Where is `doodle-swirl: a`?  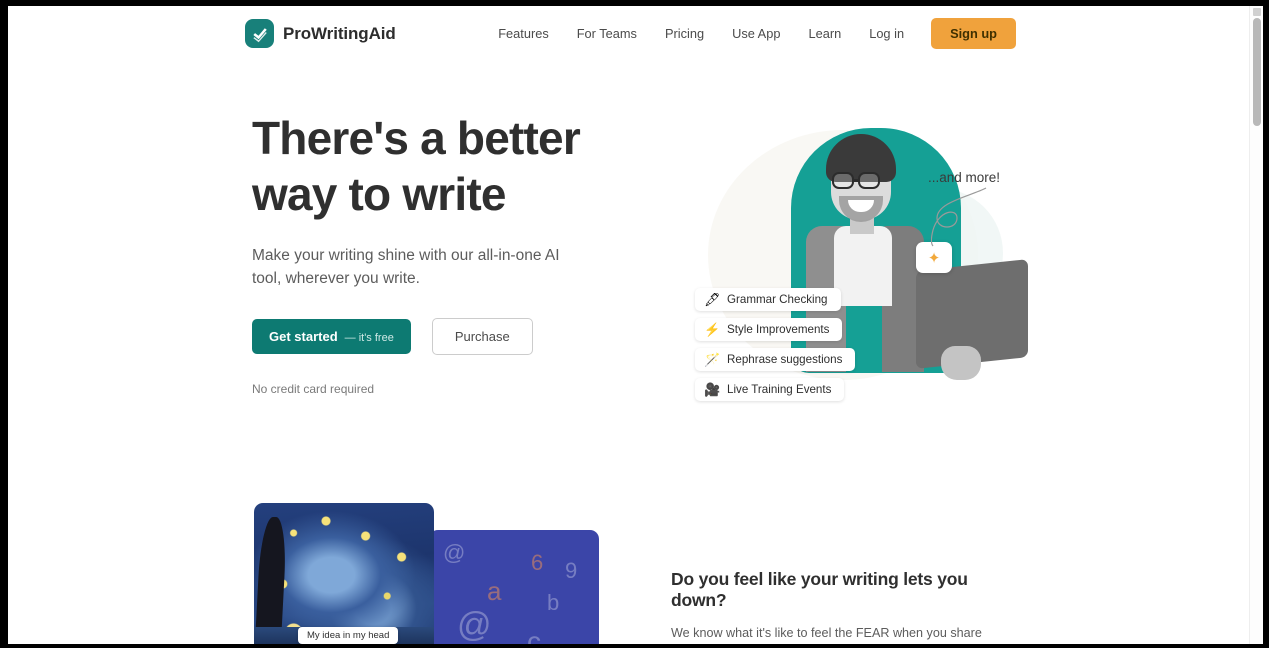
doodle-swirl: a is located at coordinates (494, 591).